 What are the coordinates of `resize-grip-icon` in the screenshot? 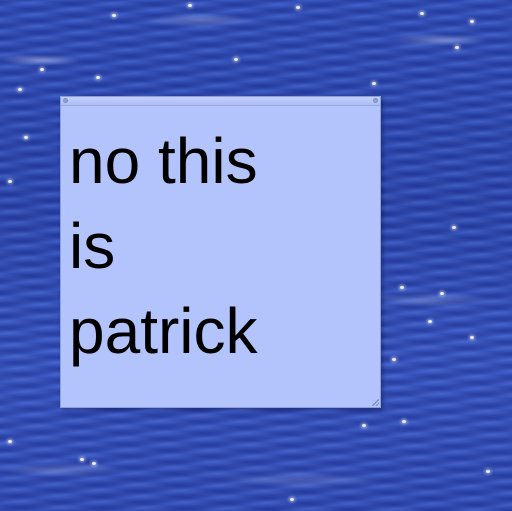 It's located at (375, 402).